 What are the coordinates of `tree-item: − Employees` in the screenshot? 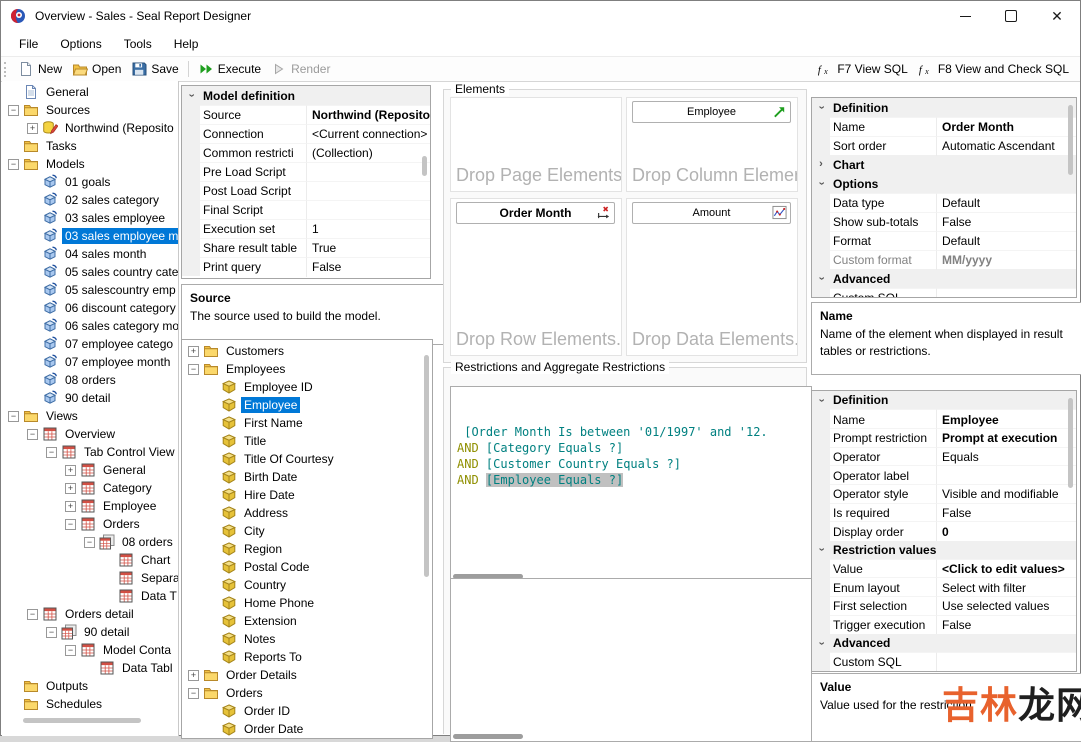 It's located at (307, 369).